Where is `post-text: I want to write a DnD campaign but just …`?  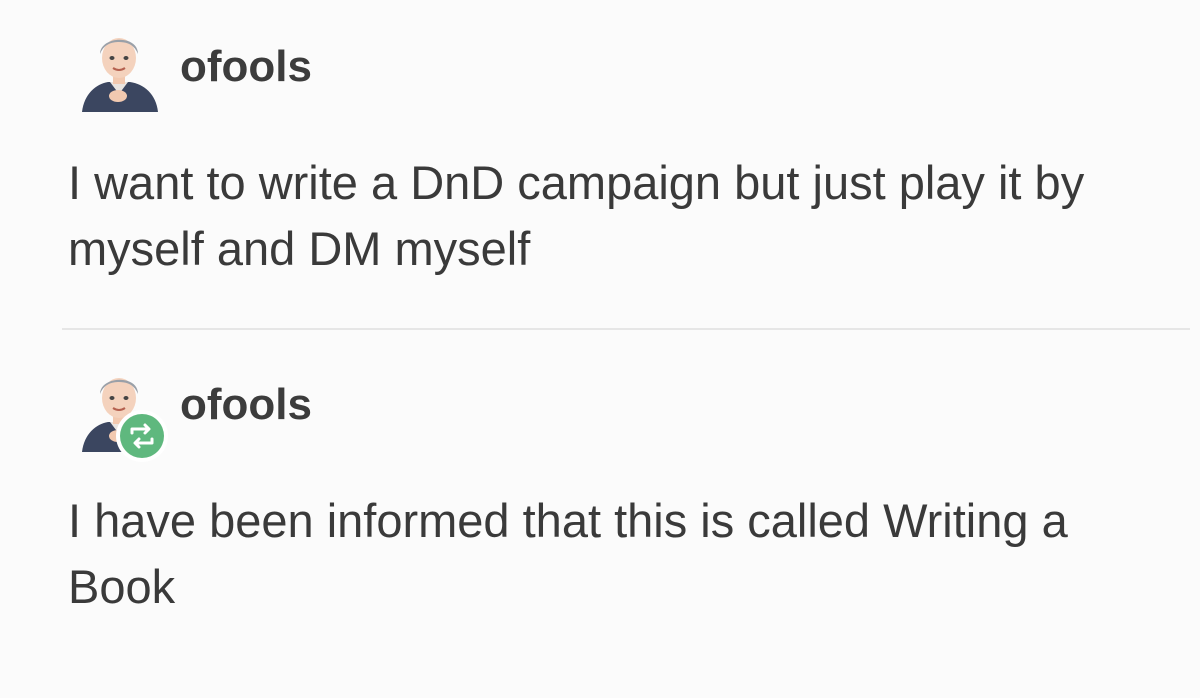
post-text: I want to write a DnD campaign but just … is located at coordinates (576, 215).